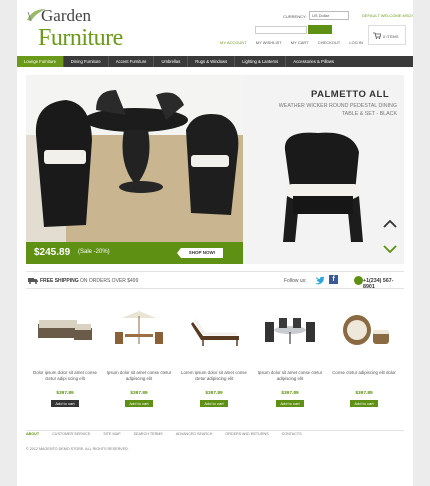 Image resolution: width=430 pixels, height=486 pixels. Describe the element at coordinates (300, 42) in the screenshot. I see `top-link-cart: MY CART` at that location.